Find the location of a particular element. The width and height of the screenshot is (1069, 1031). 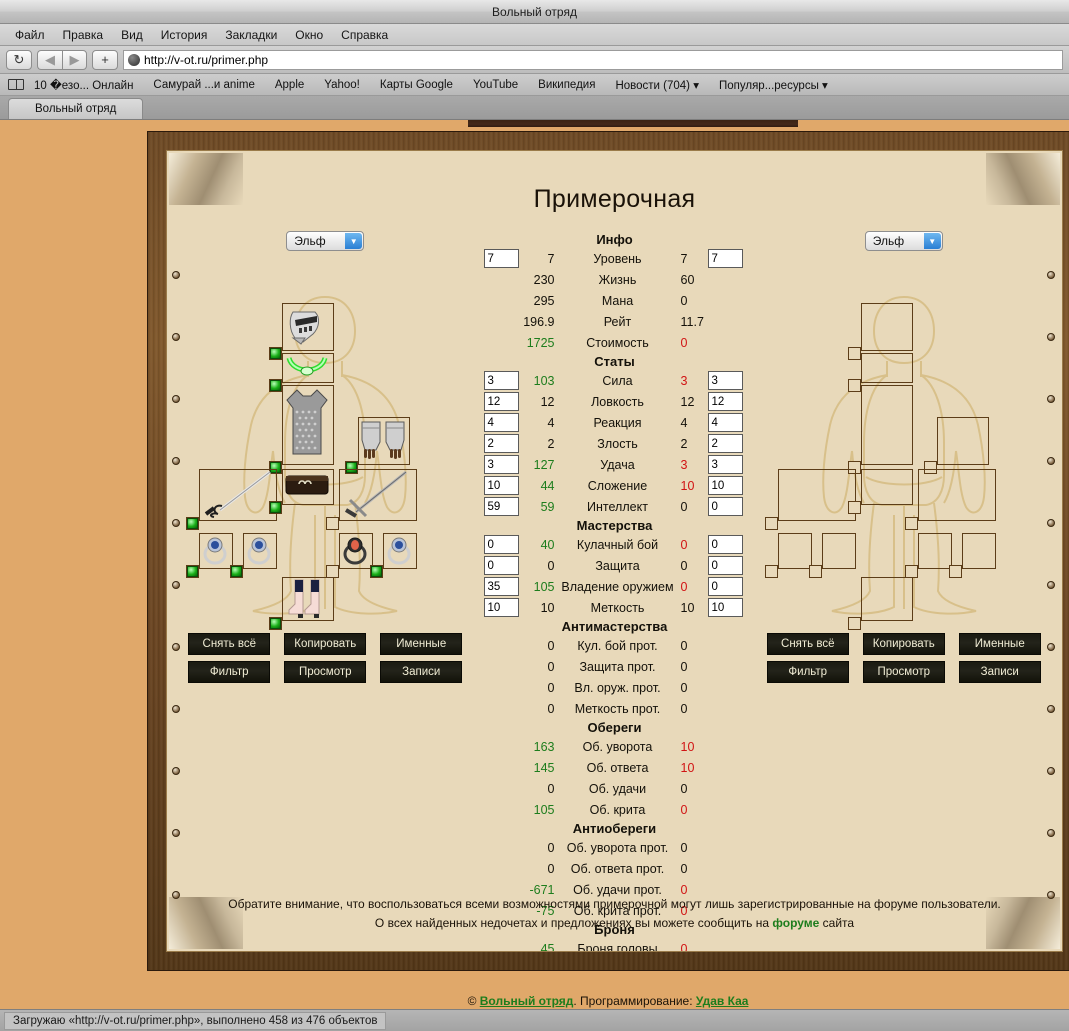

back-button: ◀ is located at coordinates (49, 59).